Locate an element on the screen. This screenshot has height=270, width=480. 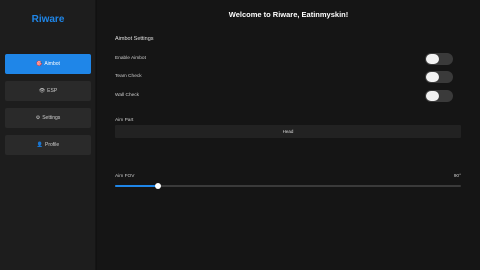
aim-fov-label: Aim FOV is located at coordinates (125, 176).